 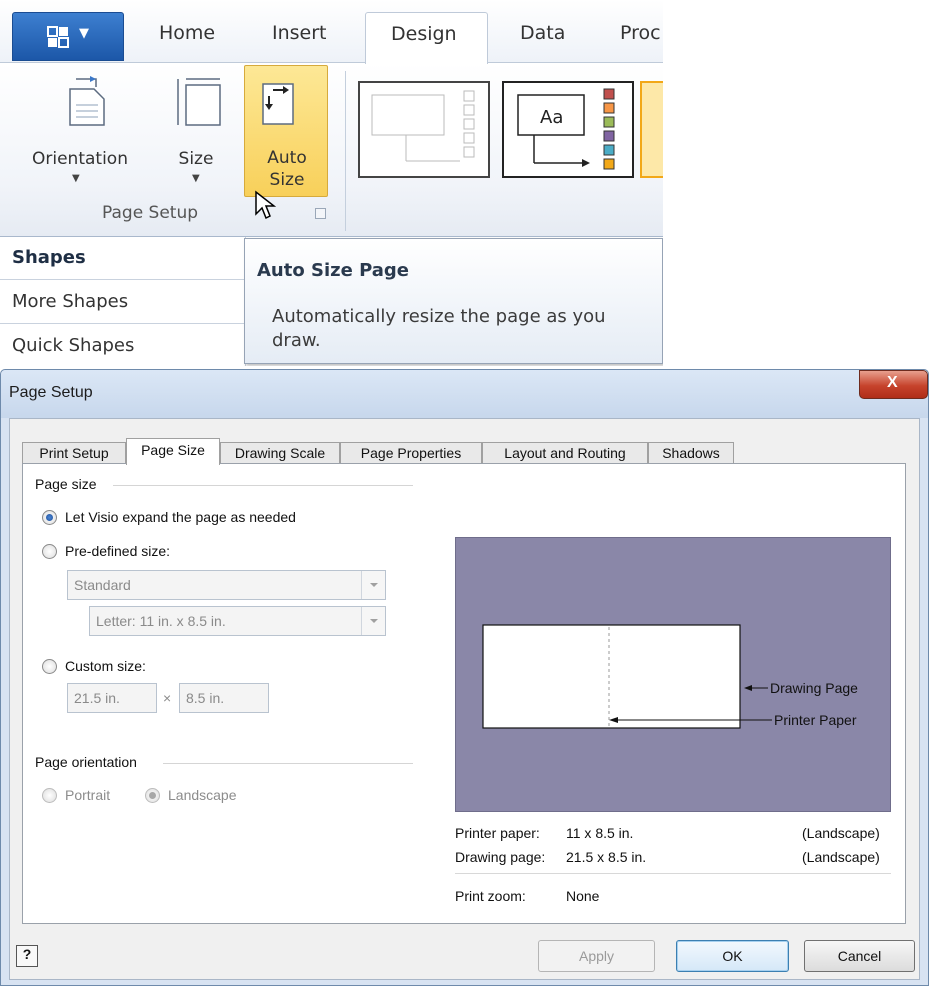 What do you see at coordinates (286, 131) in the screenshot?
I see `auto-size-button: Auto Size` at bounding box center [286, 131].